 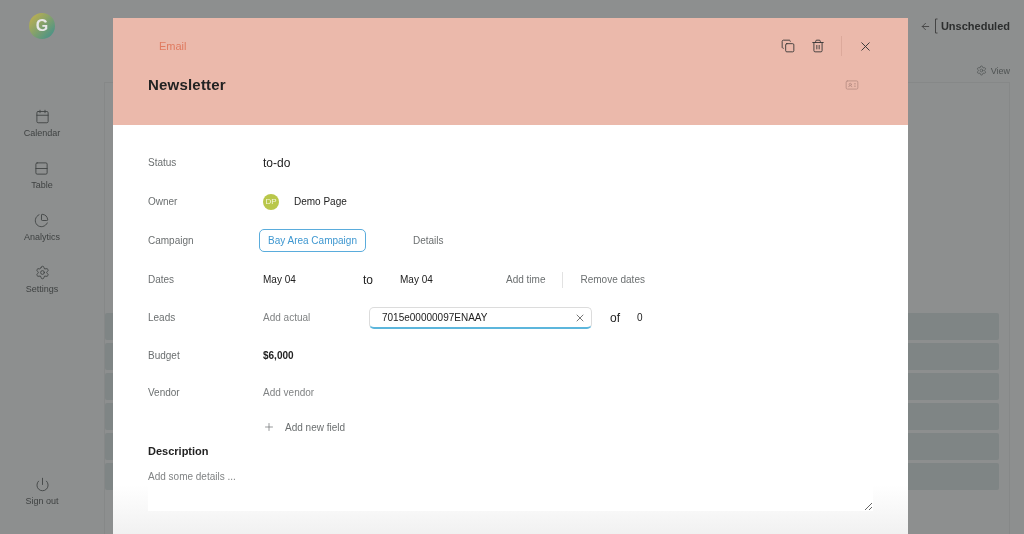 I want to click on end-date: May 04, so click(x=453, y=279).